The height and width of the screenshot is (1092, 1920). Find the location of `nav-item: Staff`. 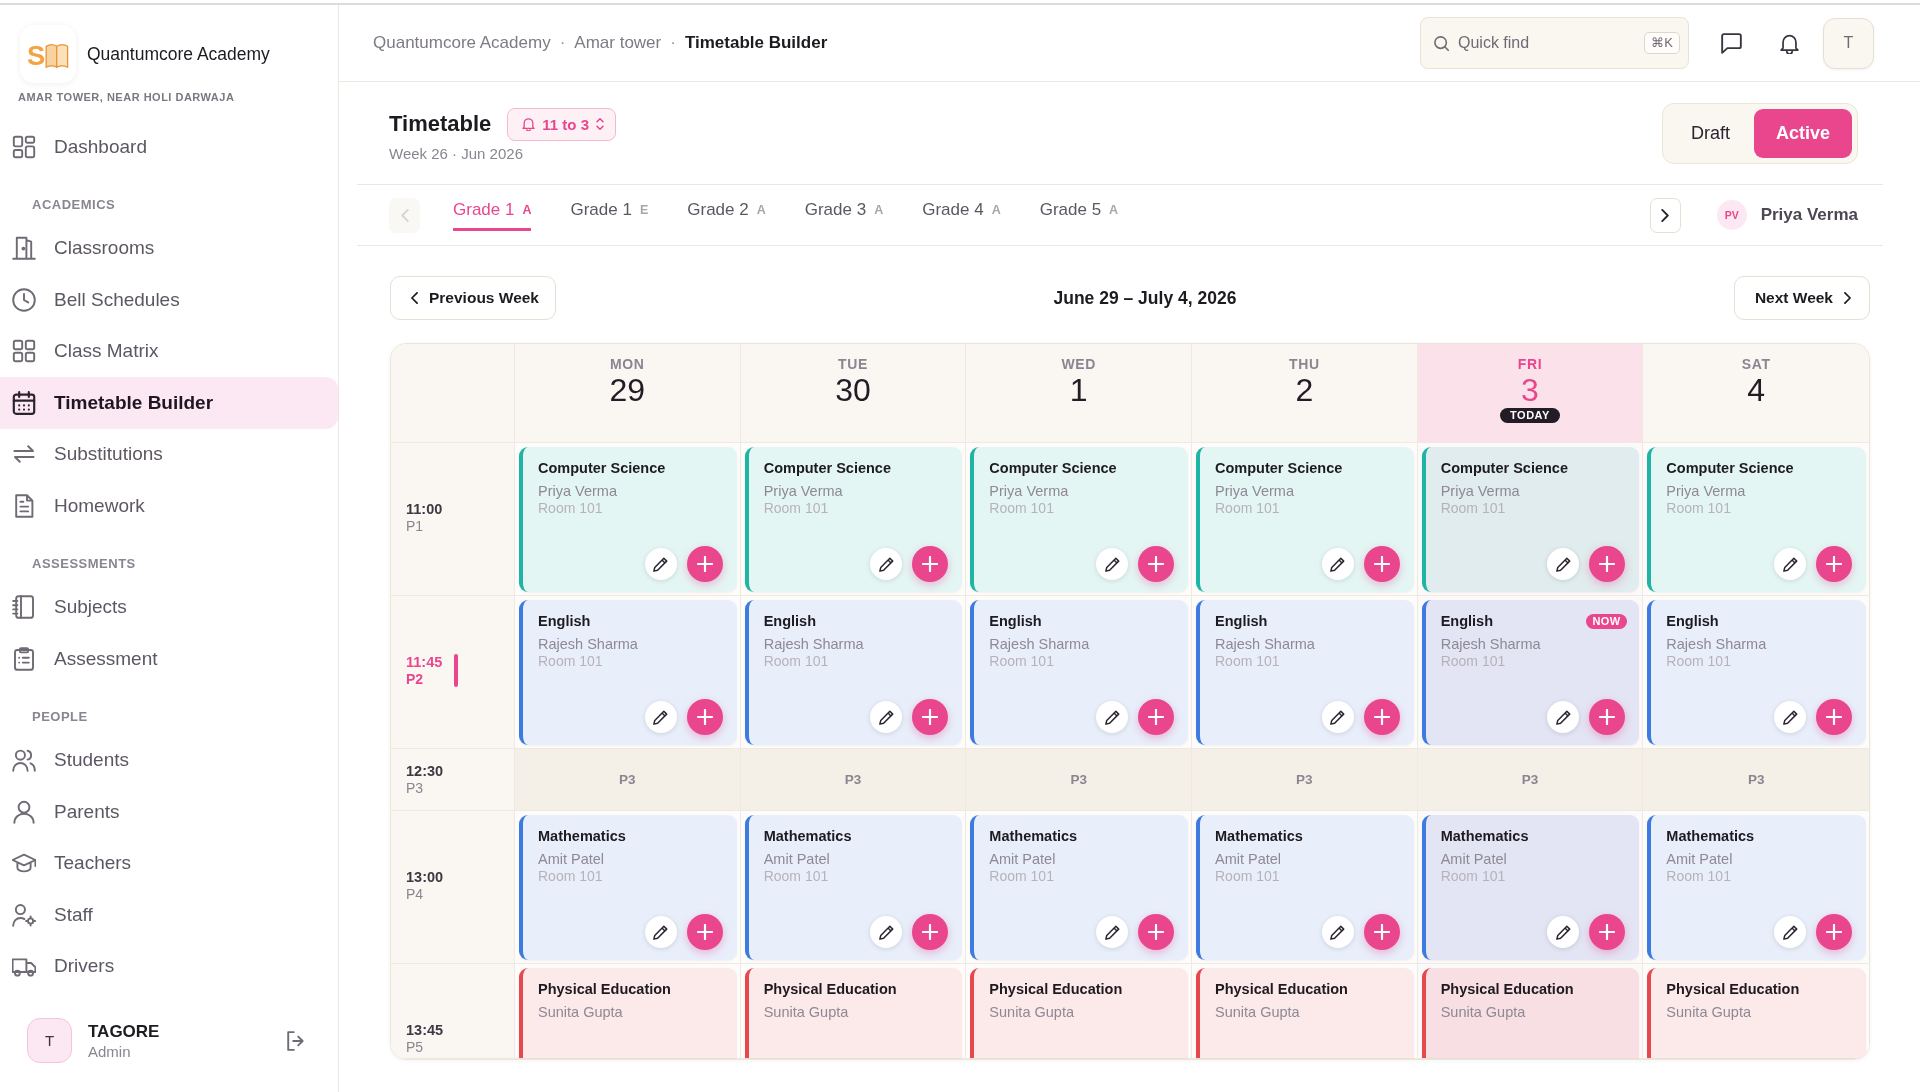

nav-item: Staff is located at coordinates (169, 915).